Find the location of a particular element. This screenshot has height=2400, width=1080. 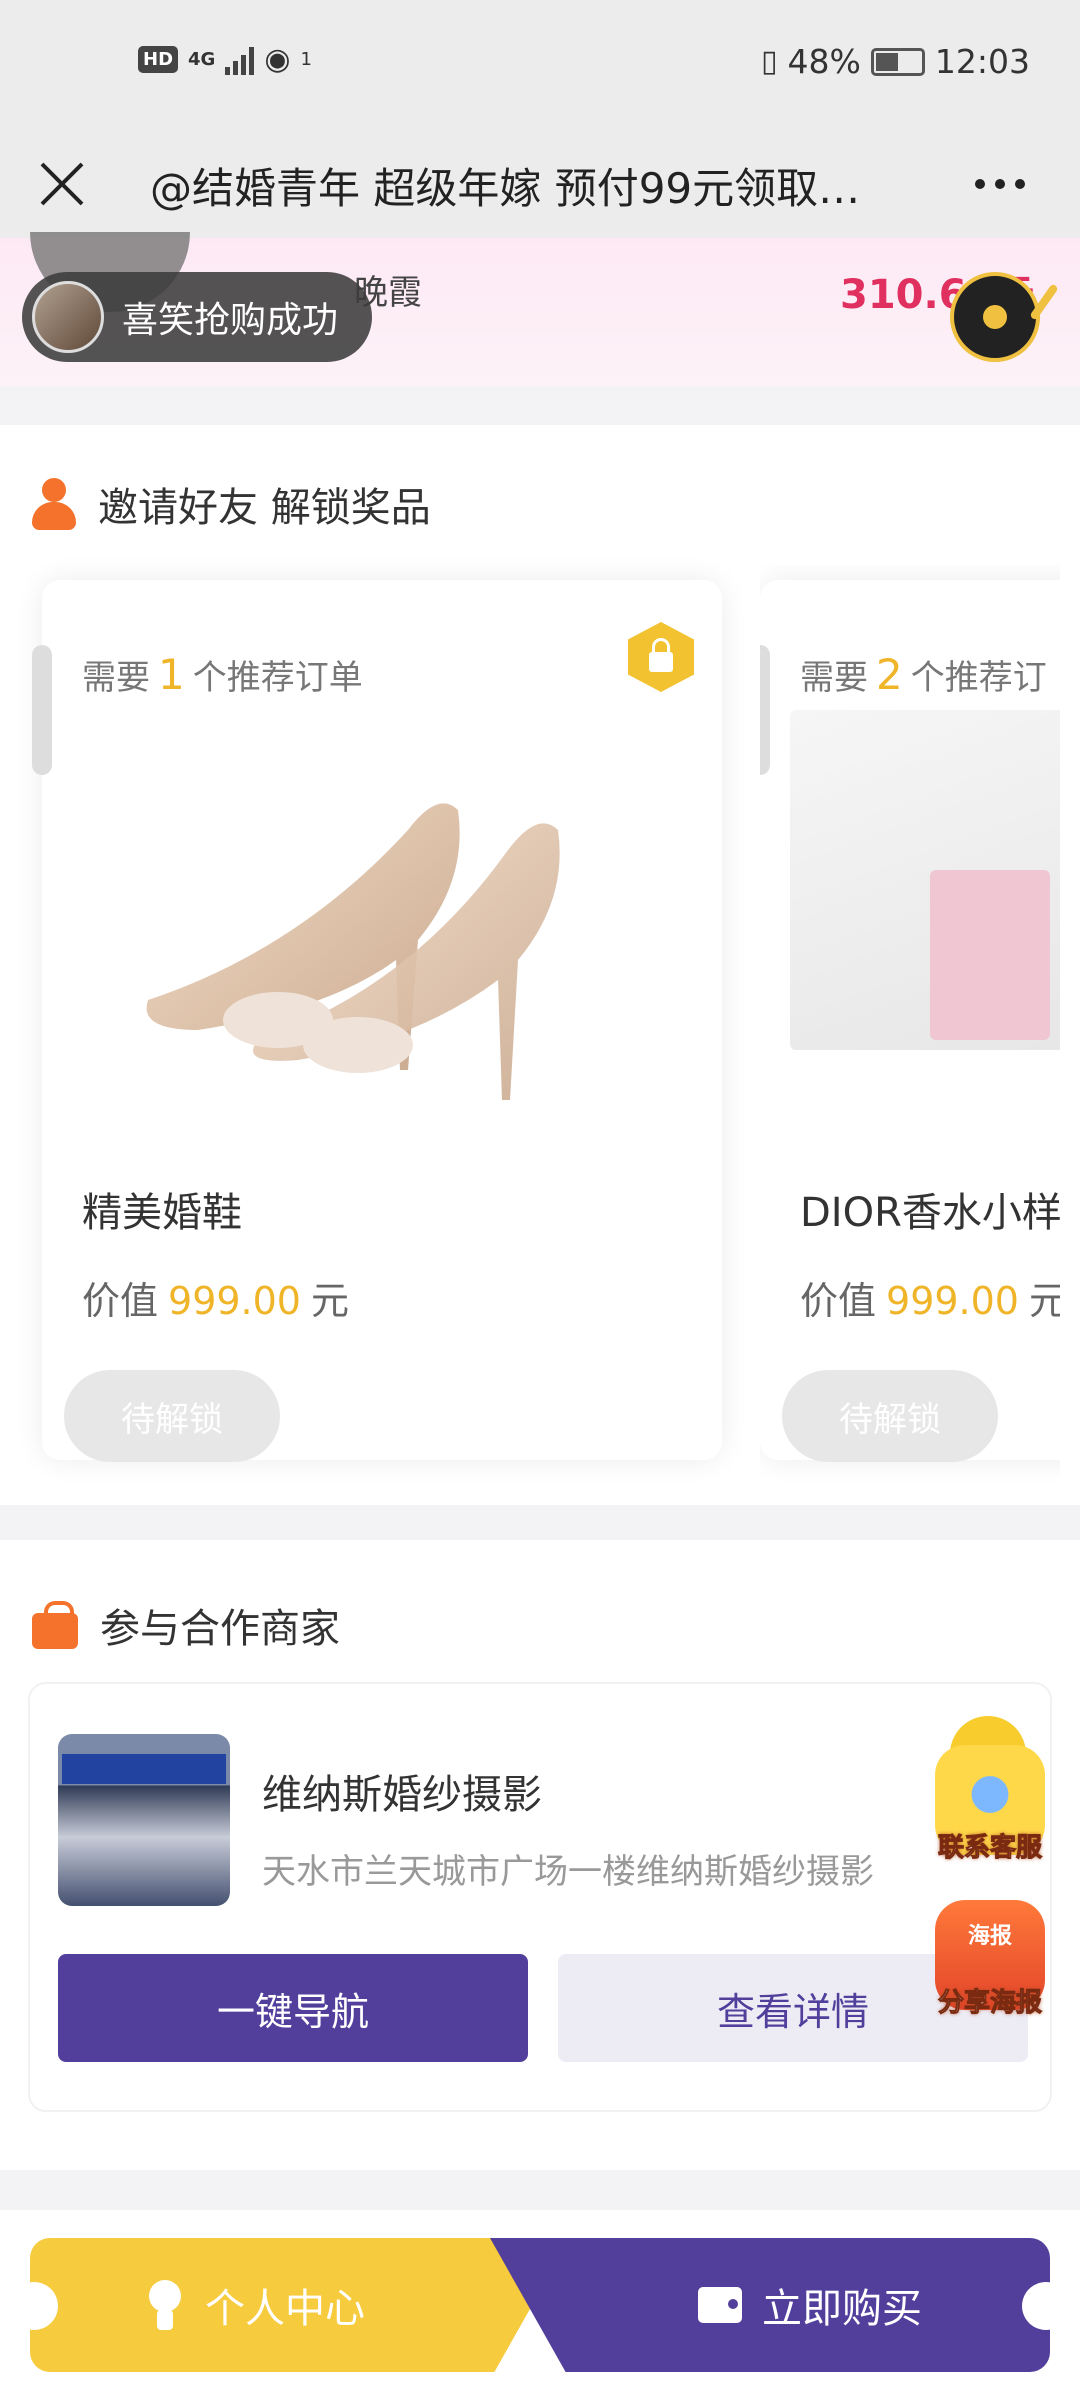

profile-button: 个人中心 is located at coordinates (300, 2305).